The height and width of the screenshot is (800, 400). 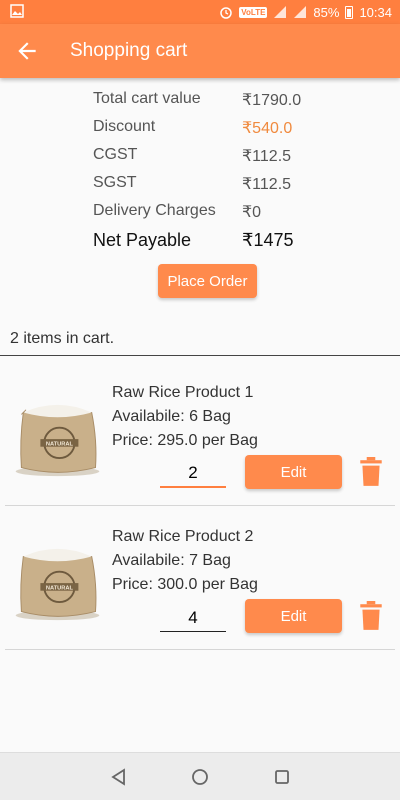 I want to click on summary-label: CGST, so click(x=115, y=154).